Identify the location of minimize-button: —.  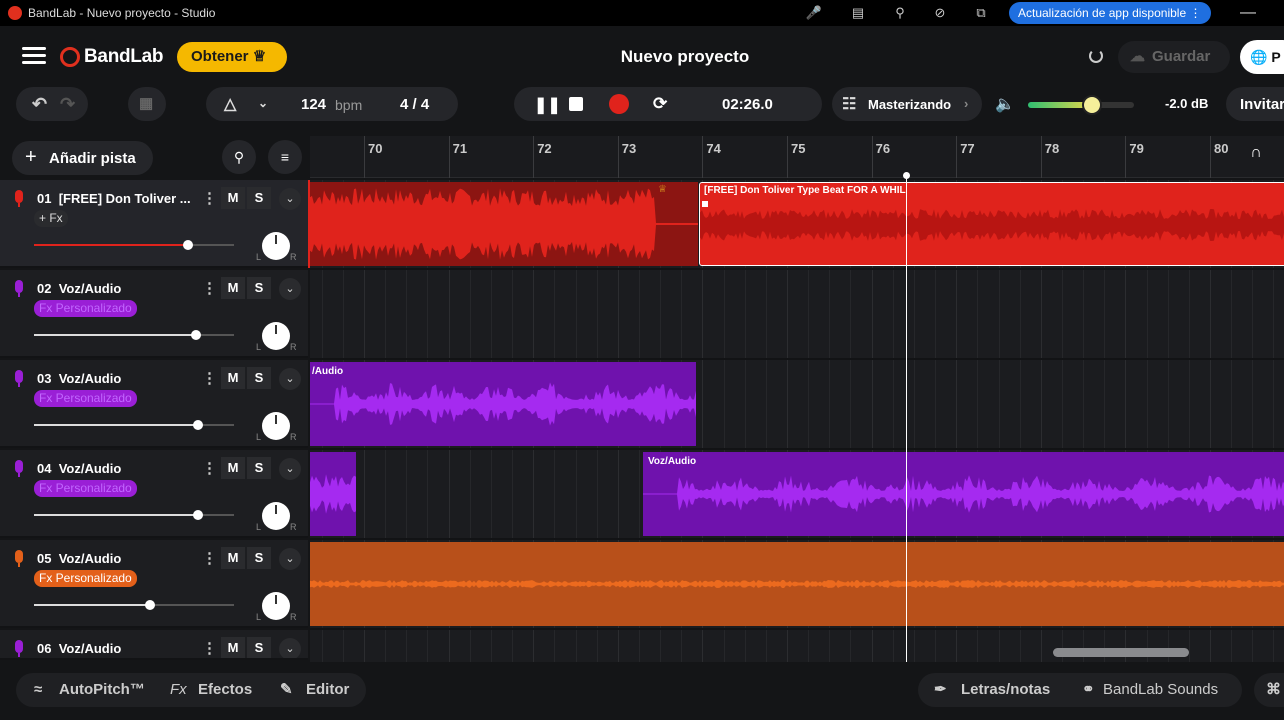
(1248, 13).